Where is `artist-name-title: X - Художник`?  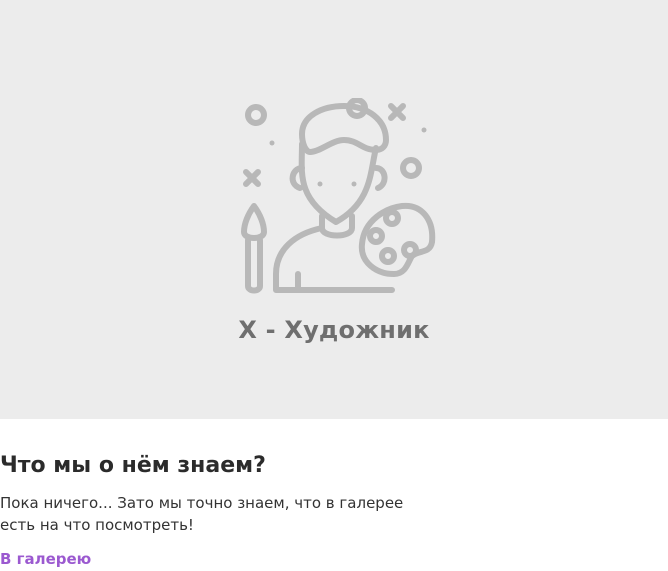 artist-name-title: X - Художник is located at coordinates (334, 330).